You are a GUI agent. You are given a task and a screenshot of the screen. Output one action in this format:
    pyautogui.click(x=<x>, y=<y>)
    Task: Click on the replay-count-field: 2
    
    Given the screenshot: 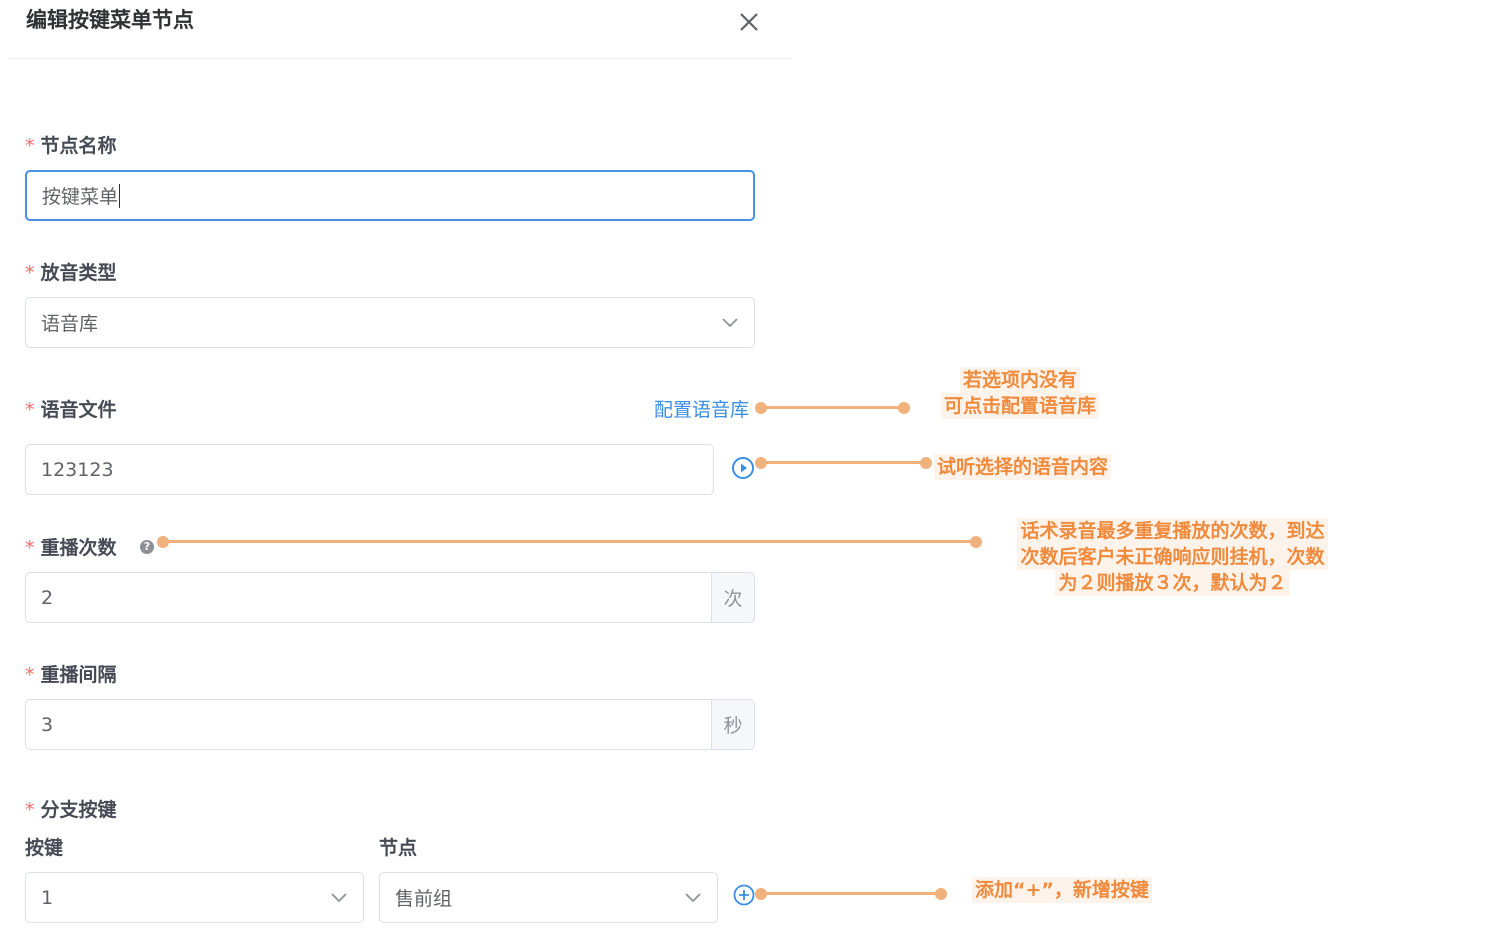 What is the action you would take?
    pyautogui.click(x=368, y=597)
    